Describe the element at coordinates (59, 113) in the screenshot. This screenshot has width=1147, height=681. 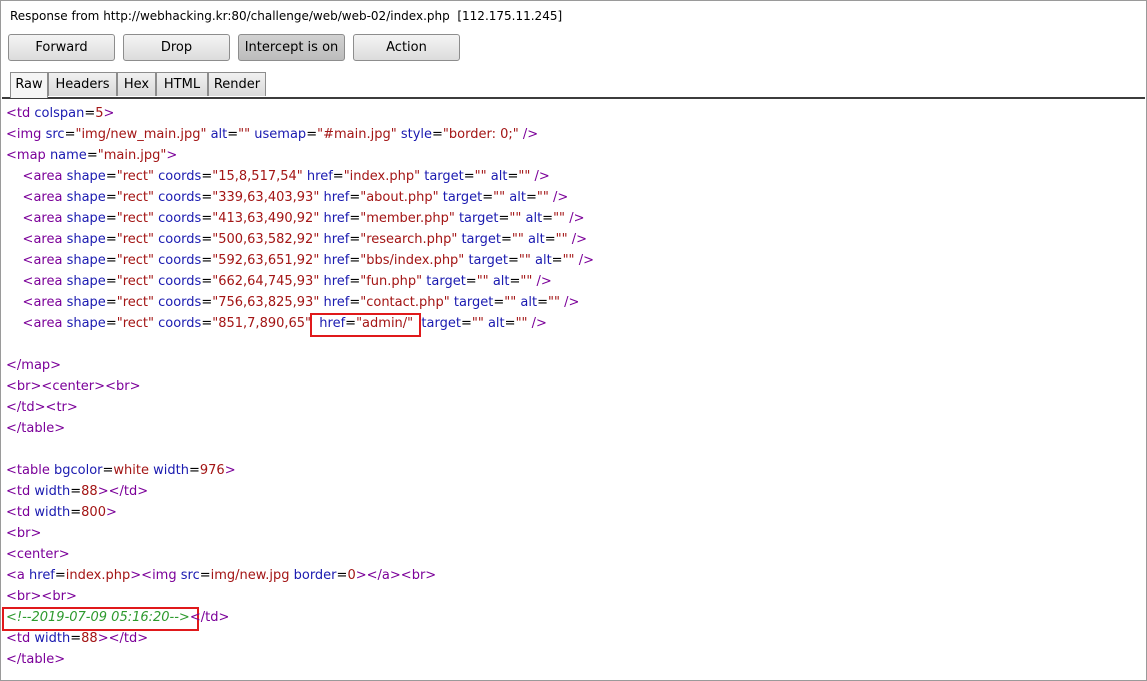
I see `attr-name-token: colspan` at that location.